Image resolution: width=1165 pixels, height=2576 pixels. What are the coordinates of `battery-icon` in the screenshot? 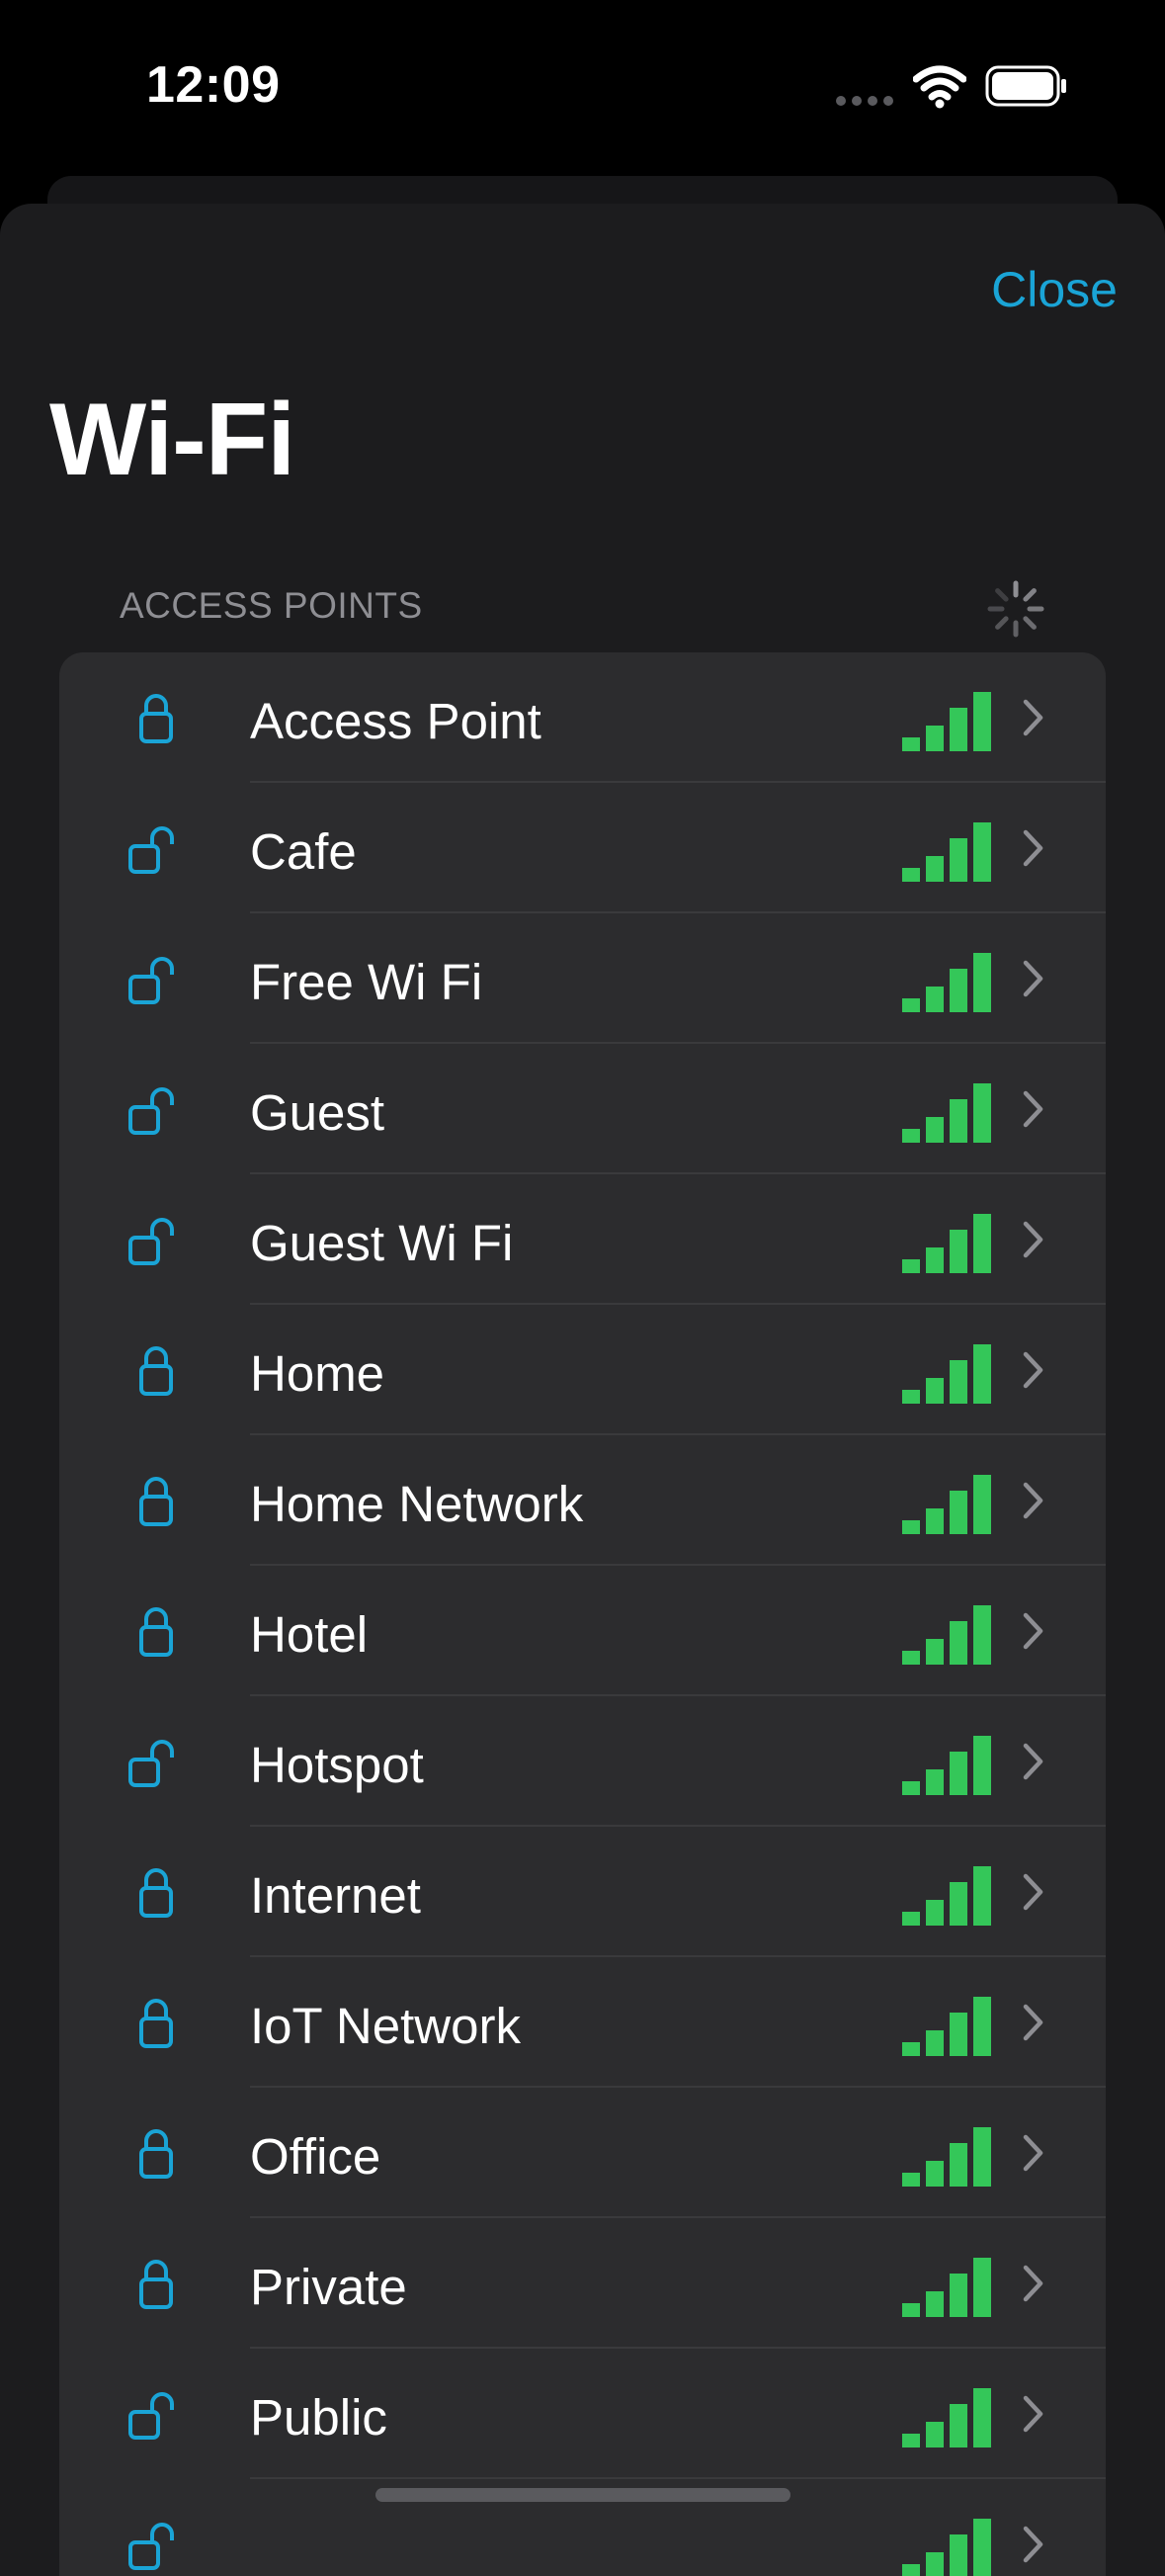 It's located at (1025, 86).